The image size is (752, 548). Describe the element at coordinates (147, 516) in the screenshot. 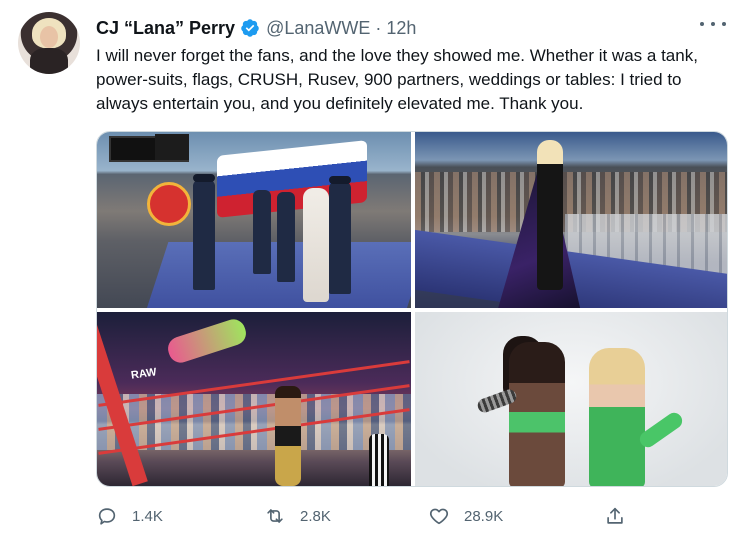

I see `reply-count: 1.4K` at that location.